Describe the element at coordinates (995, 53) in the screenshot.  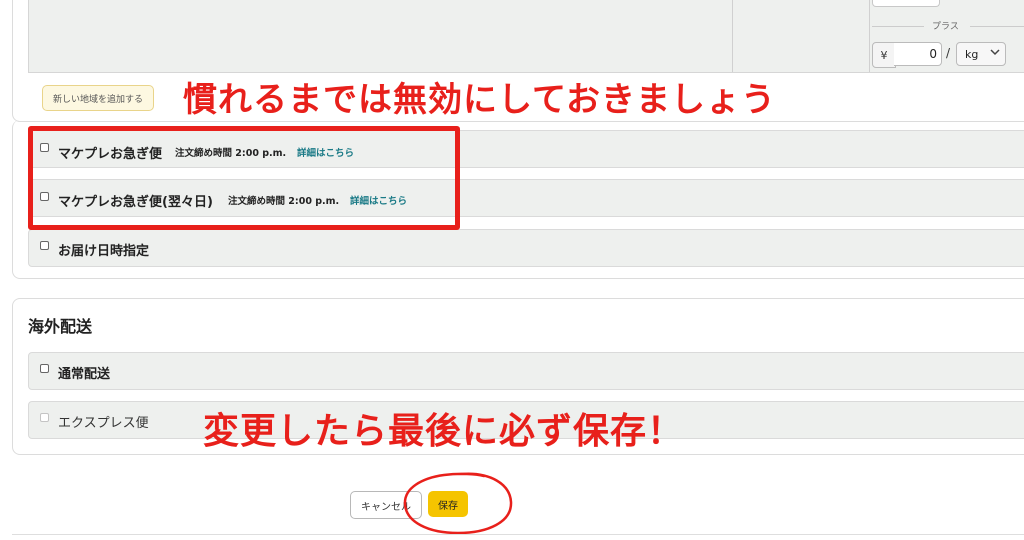
I see `chevron-down-icon` at that location.